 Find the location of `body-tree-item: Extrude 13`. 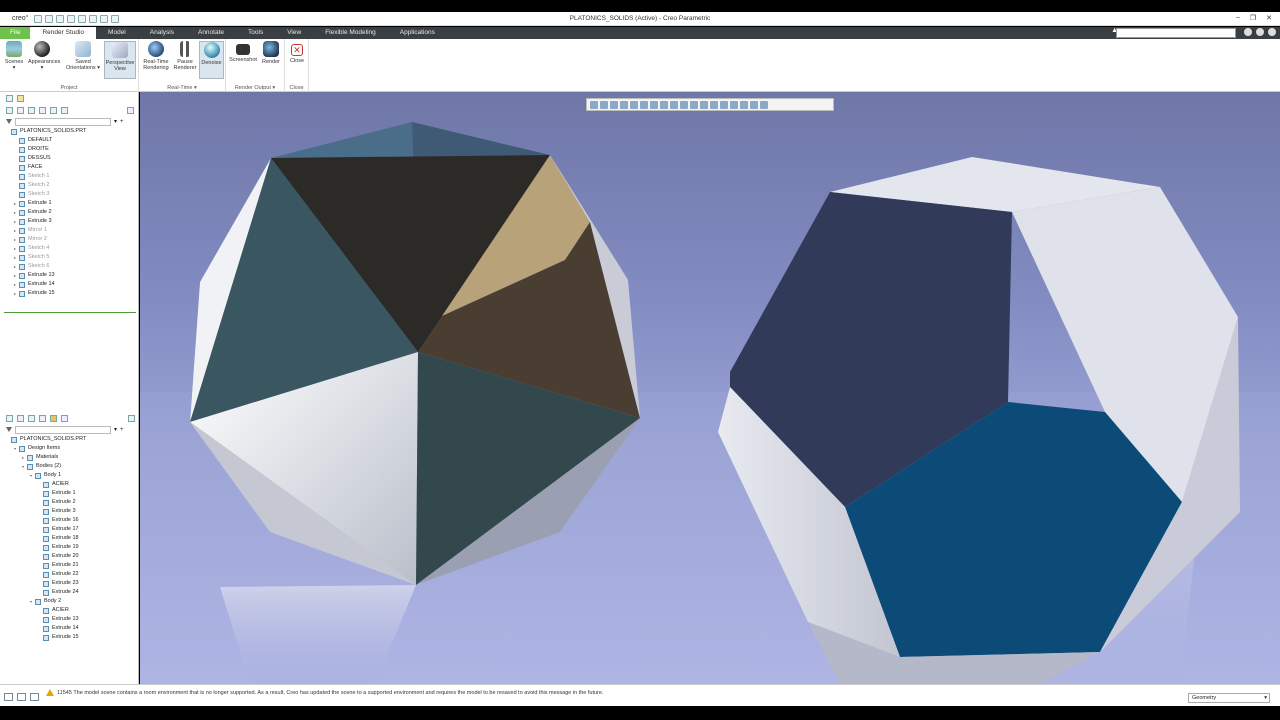

body-tree-item: Extrude 13 is located at coordinates (69, 619).